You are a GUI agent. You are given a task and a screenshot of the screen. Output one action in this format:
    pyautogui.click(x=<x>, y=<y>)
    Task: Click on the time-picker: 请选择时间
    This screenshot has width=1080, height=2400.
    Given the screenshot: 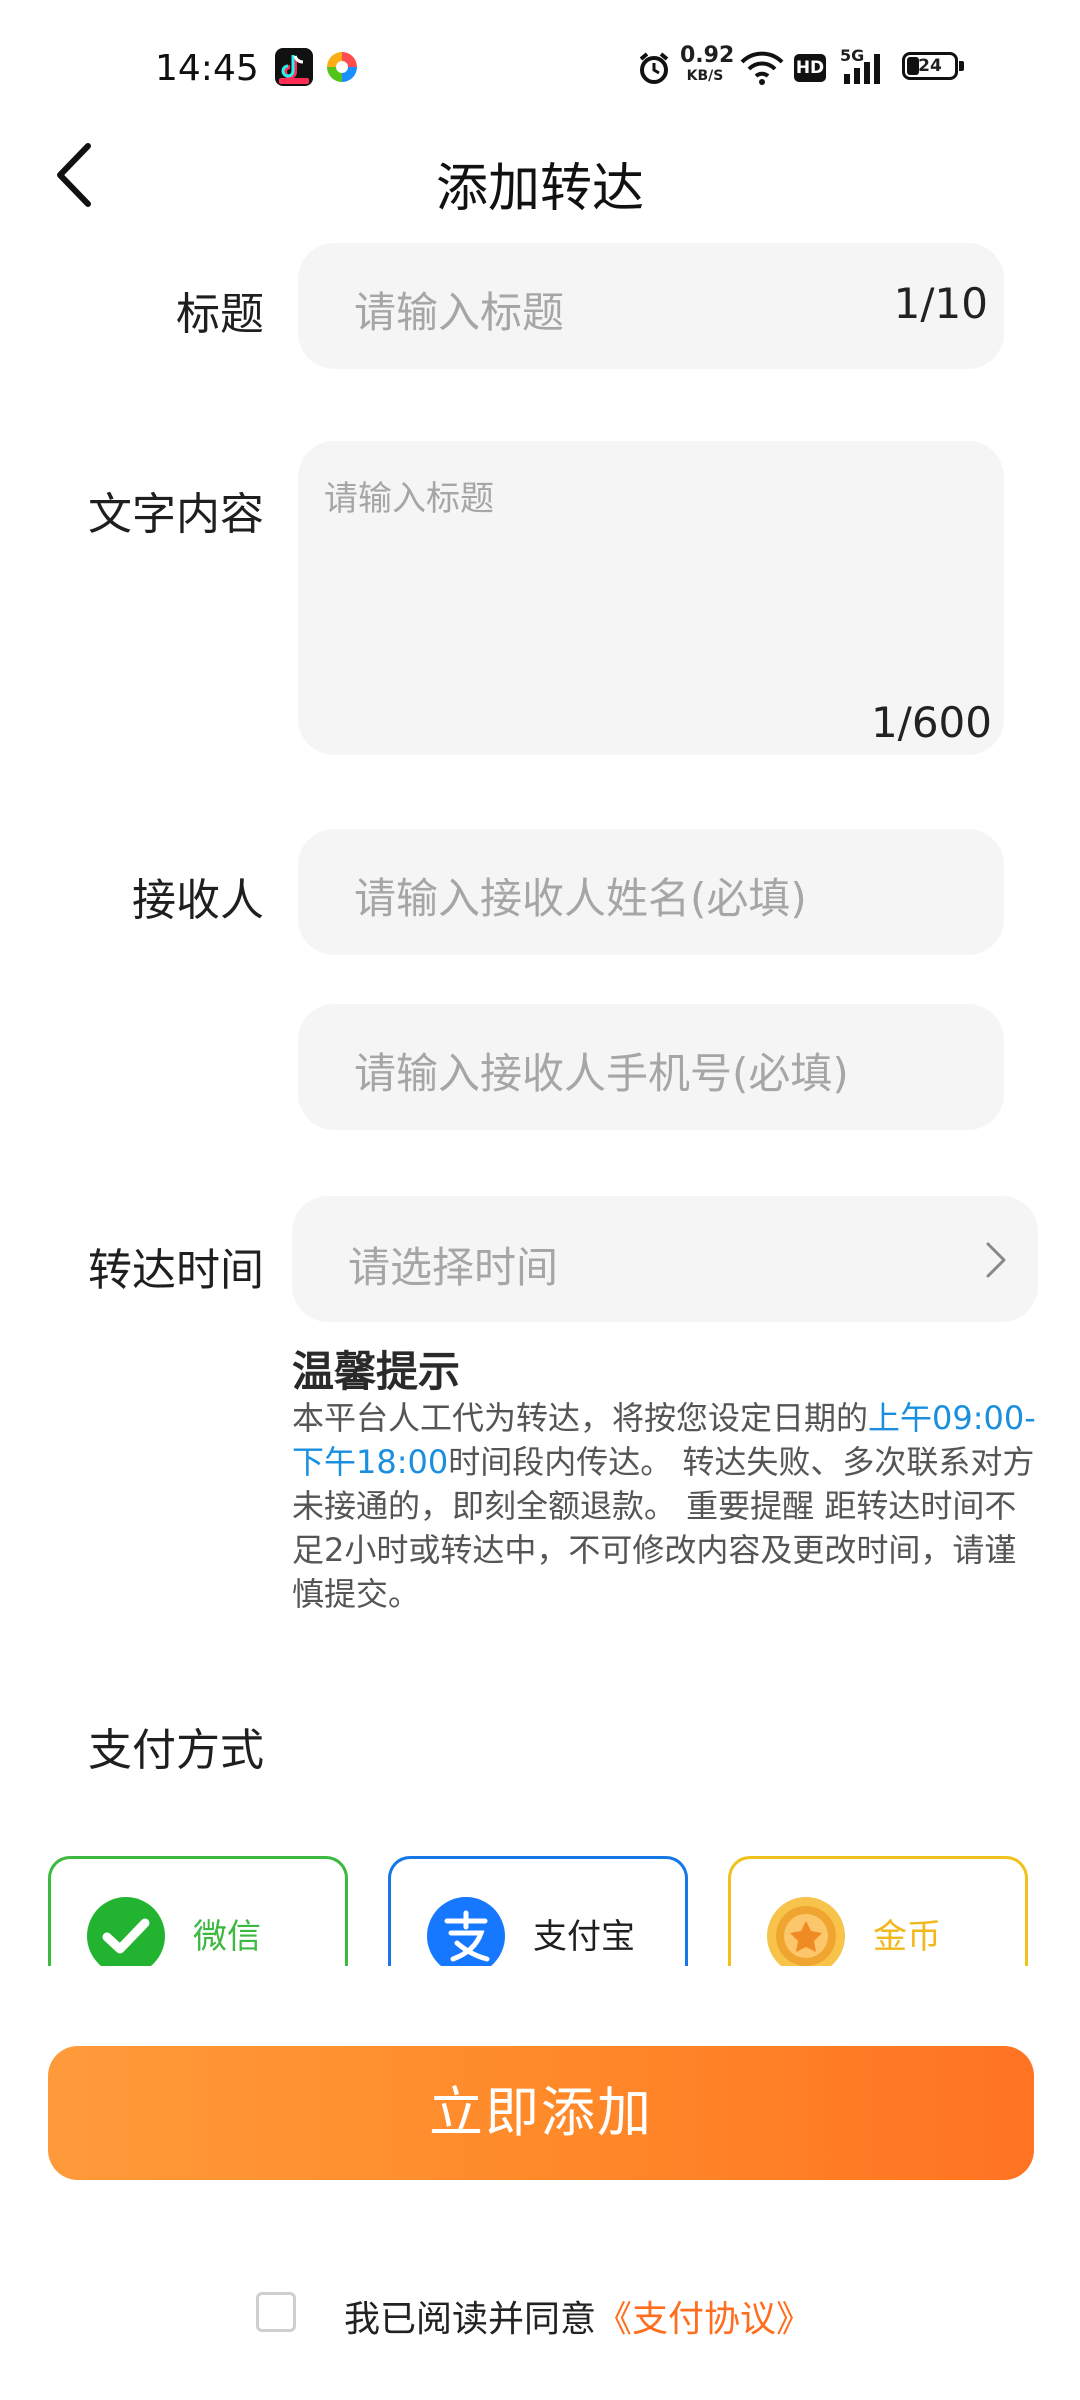 What is the action you would take?
    pyautogui.click(x=665, y=1259)
    